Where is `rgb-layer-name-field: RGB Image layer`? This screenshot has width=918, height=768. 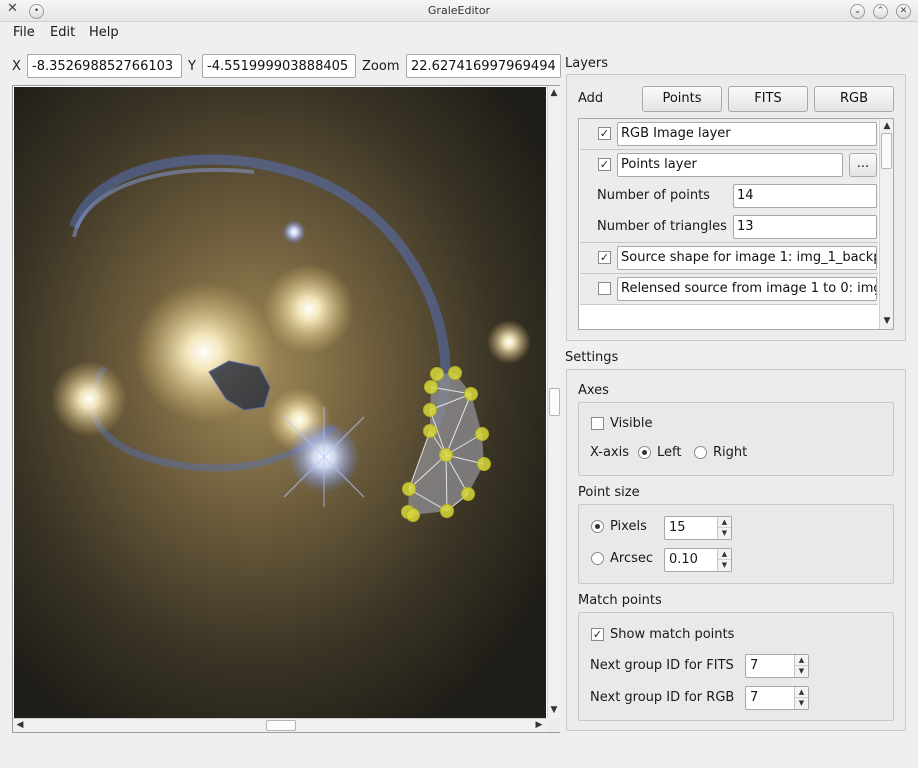
rgb-layer-name-field: RGB Image layer is located at coordinates (747, 134).